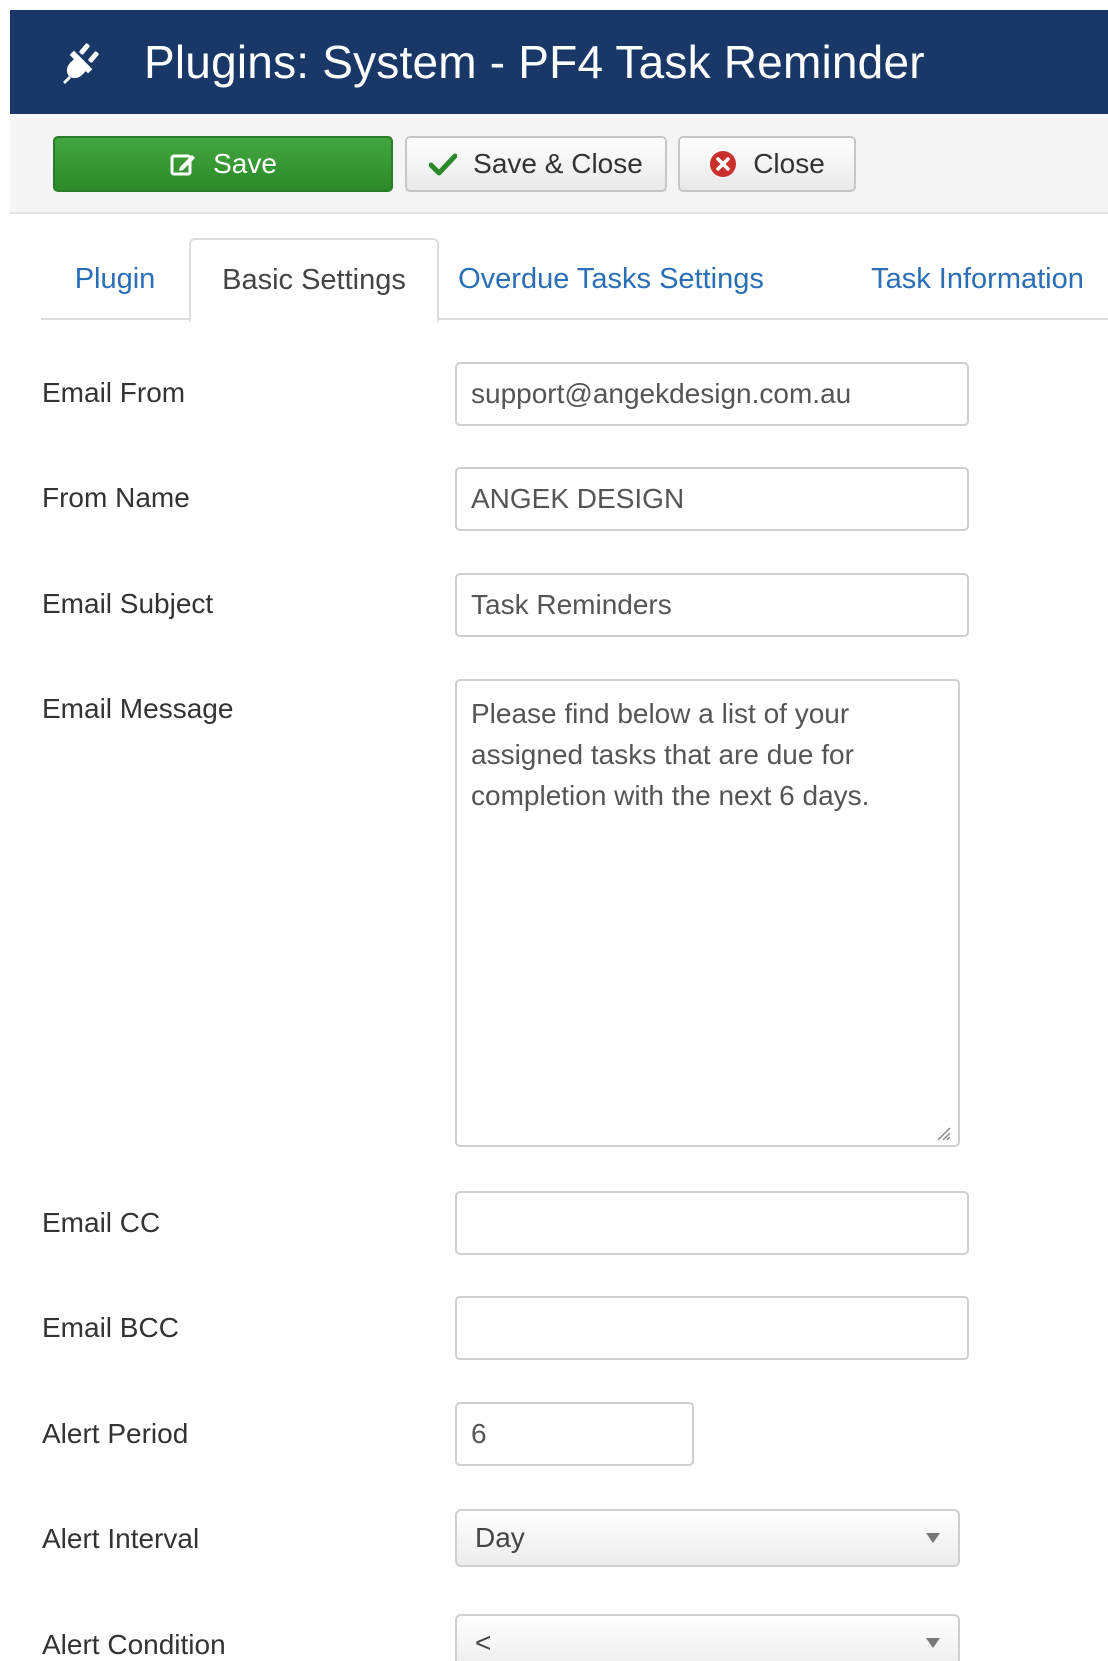  I want to click on email-subject-input, so click(712, 605).